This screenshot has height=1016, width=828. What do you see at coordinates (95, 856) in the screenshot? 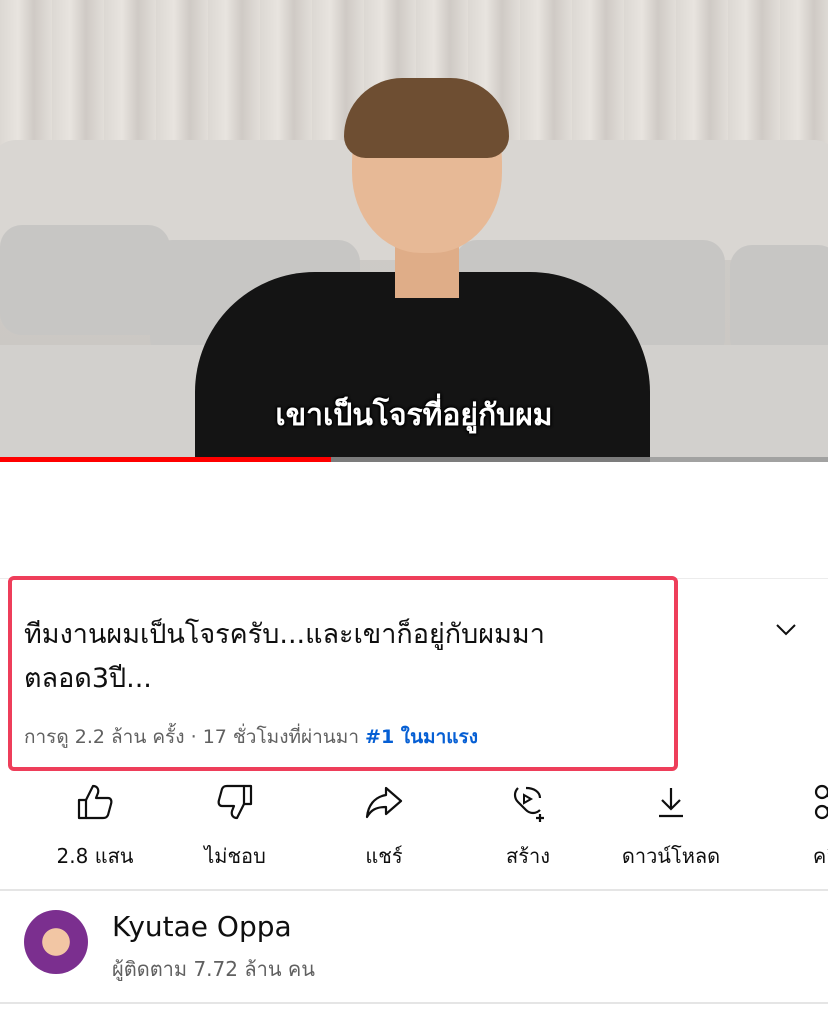
I see `like-count: 2.8 แสน` at bounding box center [95, 856].